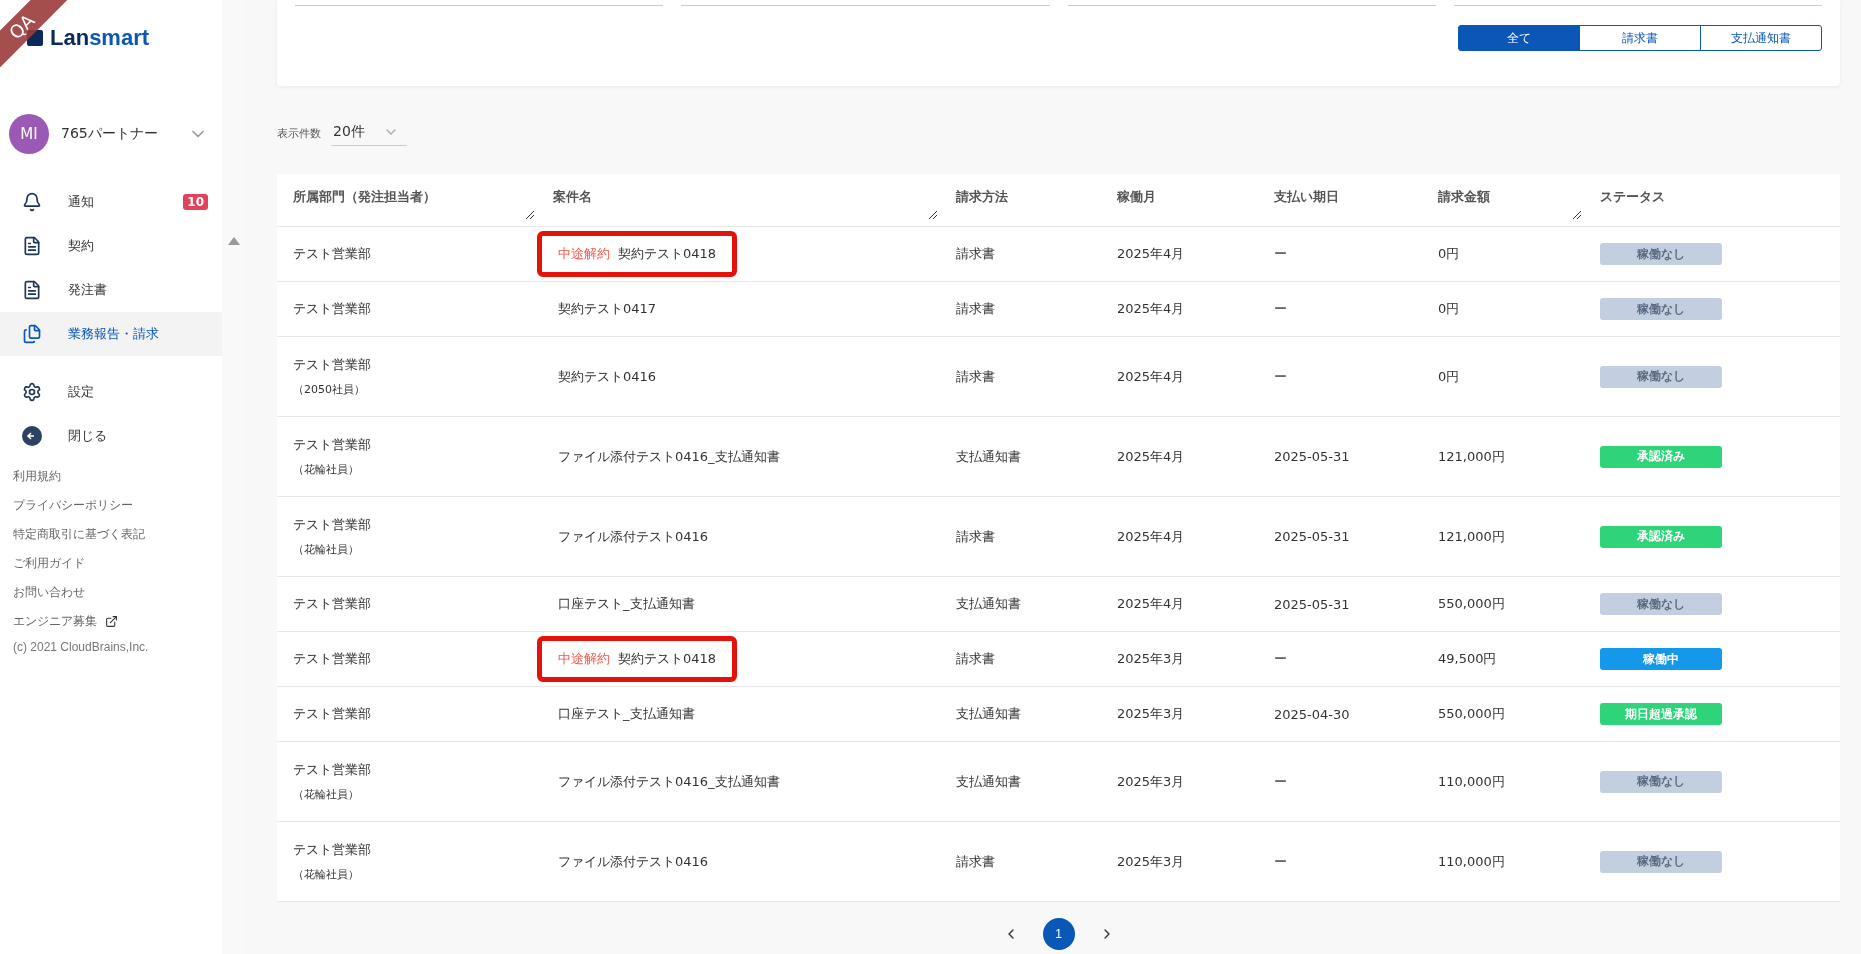 The image size is (1861, 954). What do you see at coordinates (364, 196) in the screenshot?
I see `column-header: 所属部門（発注担当者）` at bounding box center [364, 196].